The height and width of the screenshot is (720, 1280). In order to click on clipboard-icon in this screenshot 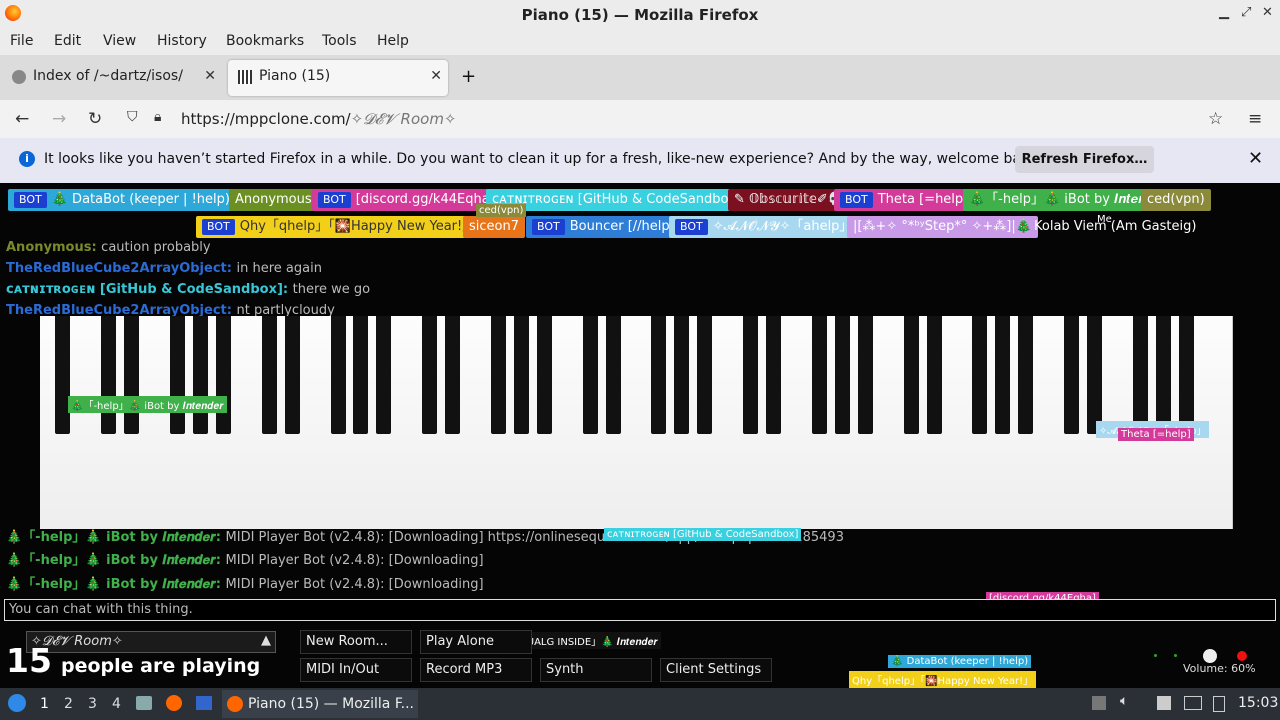, I will do `click(1164, 703)`.